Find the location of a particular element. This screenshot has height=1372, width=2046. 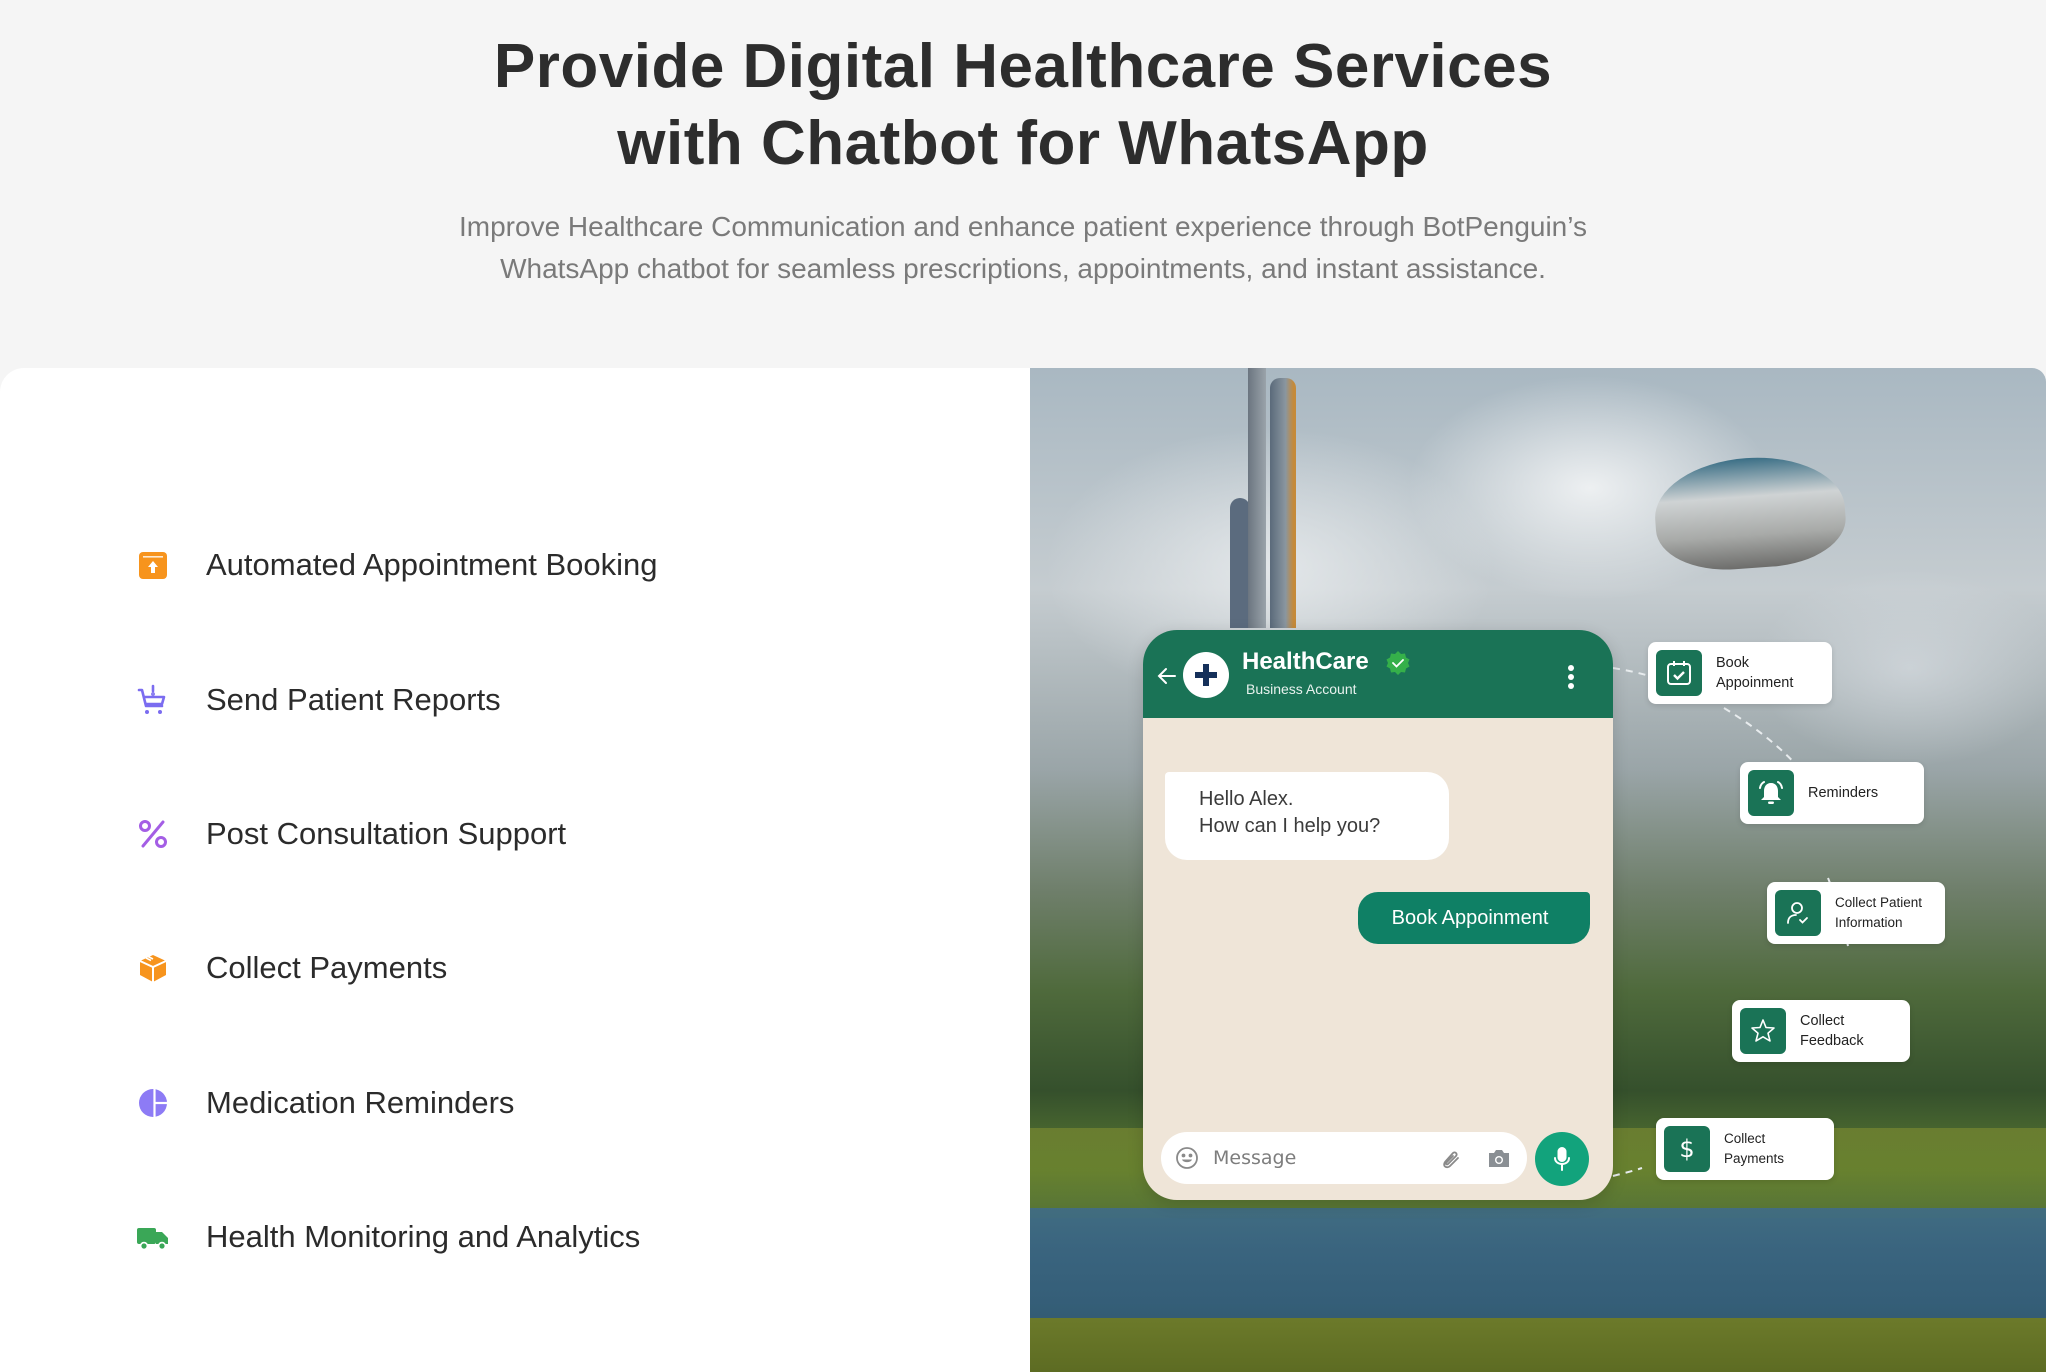

incoming-message: Hello Alex. How can I help you? is located at coordinates (1307, 816).